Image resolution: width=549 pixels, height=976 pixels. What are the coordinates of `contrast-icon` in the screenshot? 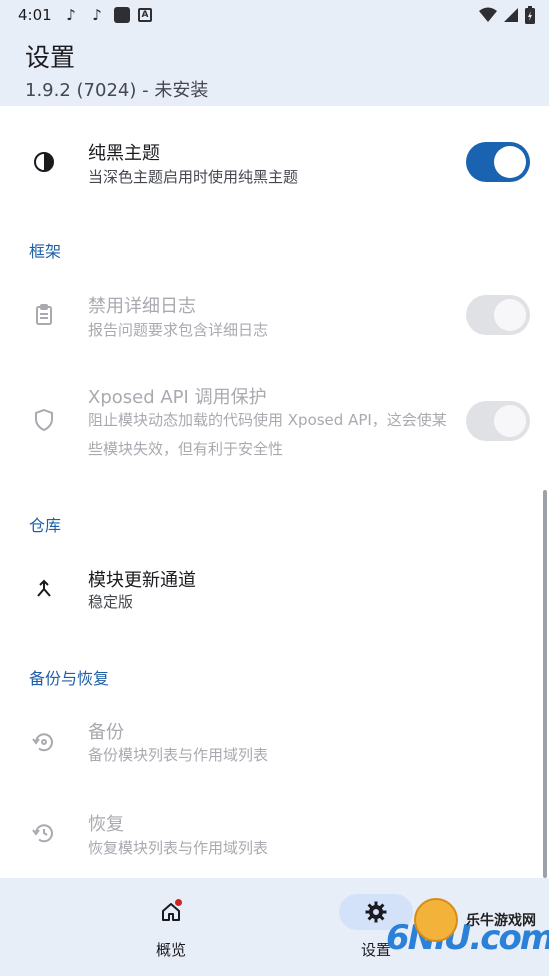 It's located at (44, 162).